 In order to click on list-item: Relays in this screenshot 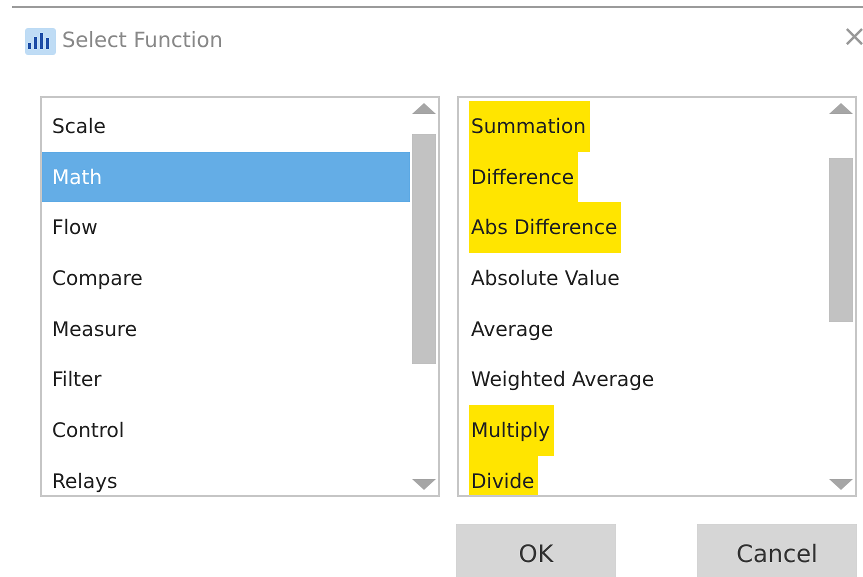, I will do `click(226, 475)`.